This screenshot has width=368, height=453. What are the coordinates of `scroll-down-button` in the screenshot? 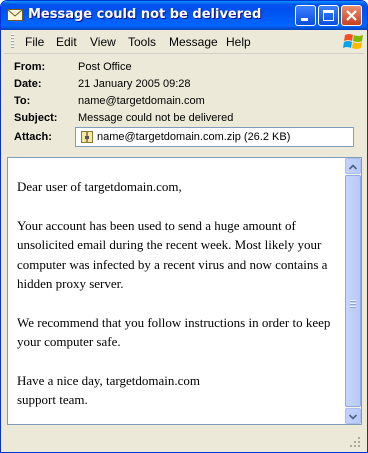 It's located at (353, 416).